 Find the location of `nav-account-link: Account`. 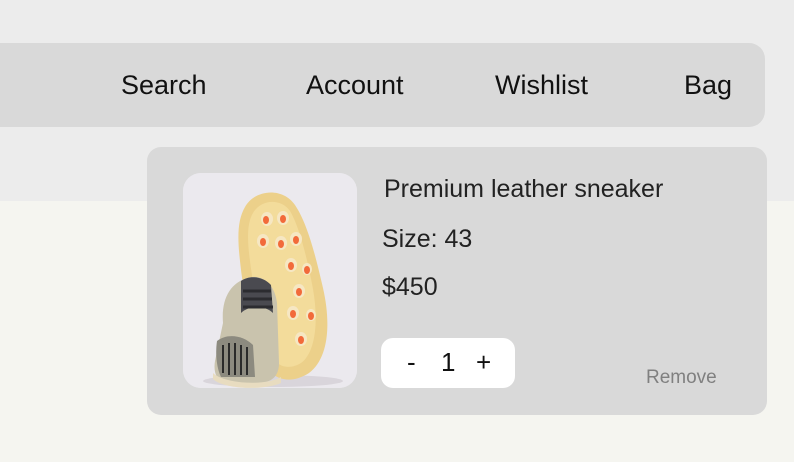

nav-account-link: Account is located at coordinates (355, 85).